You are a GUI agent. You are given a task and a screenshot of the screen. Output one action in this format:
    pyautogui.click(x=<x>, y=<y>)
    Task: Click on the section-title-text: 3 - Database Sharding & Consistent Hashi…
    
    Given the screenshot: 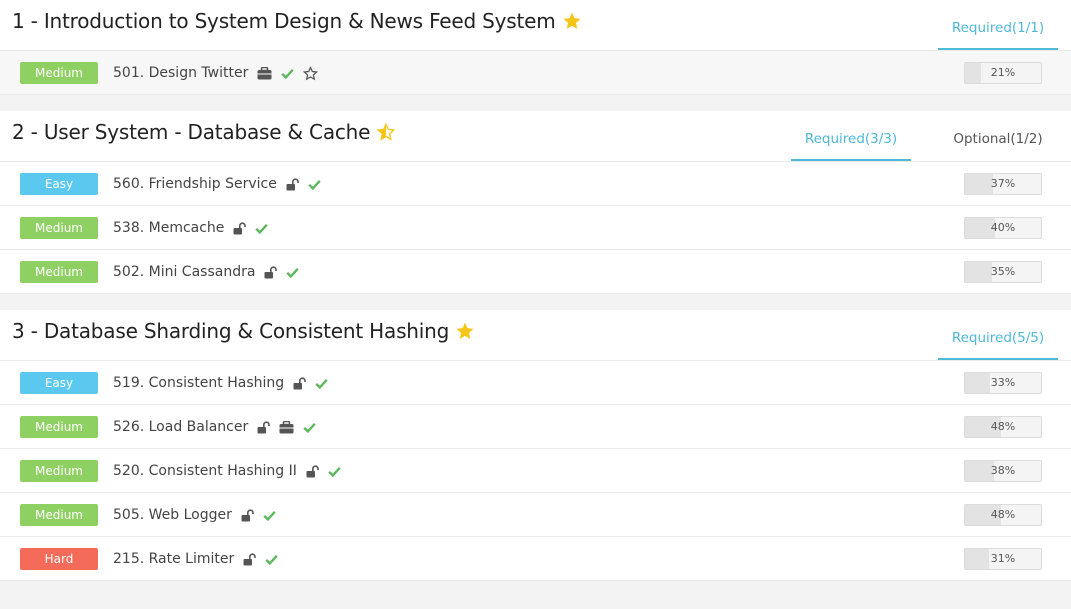 What is the action you would take?
    pyautogui.click(x=231, y=331)
    